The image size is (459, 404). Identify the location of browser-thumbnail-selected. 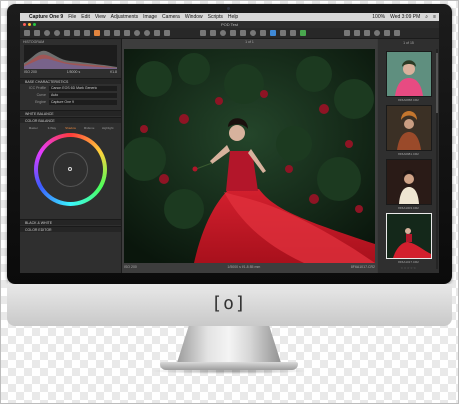
(409, 236).